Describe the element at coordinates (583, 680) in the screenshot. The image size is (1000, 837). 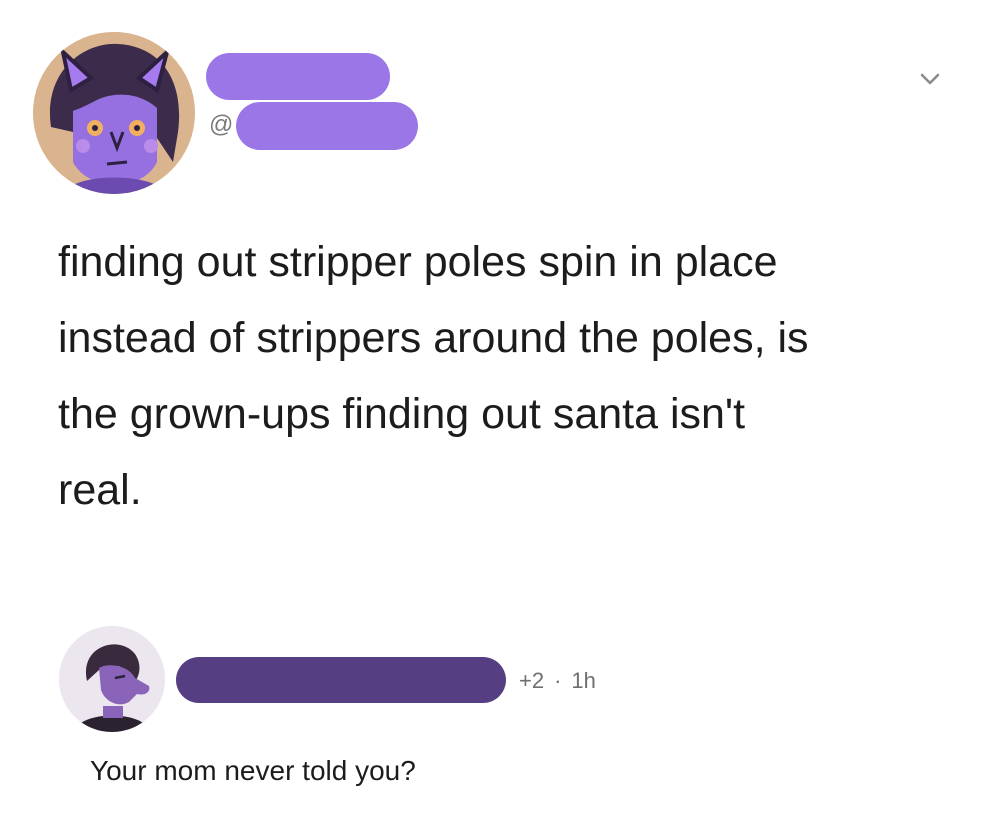
I see `reply-timestamp: 1h` at that location.